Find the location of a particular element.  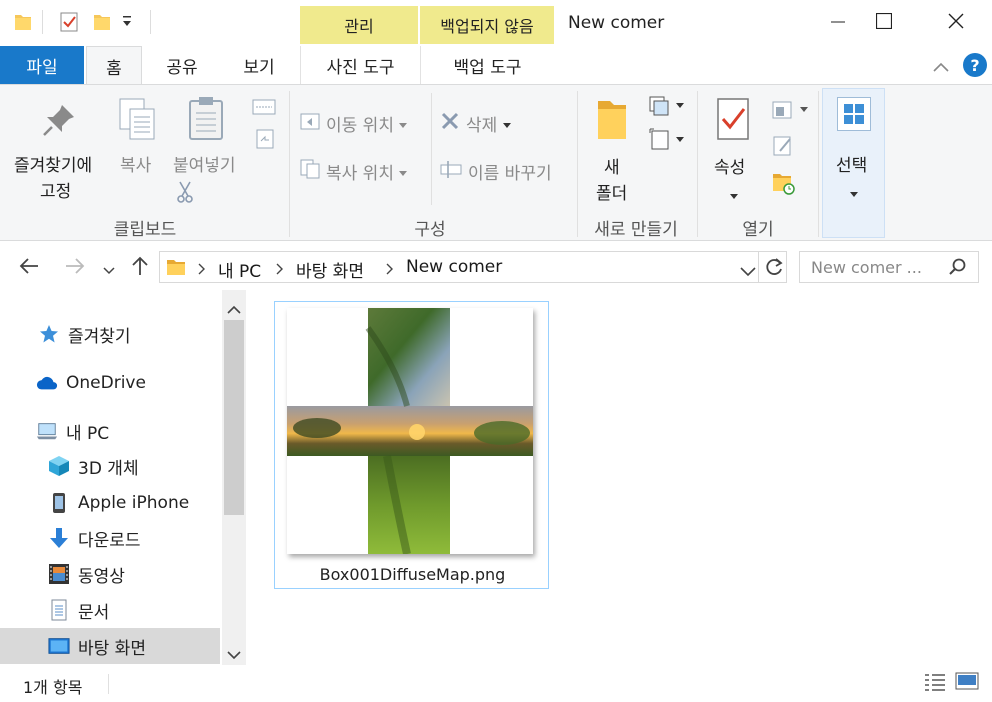

minimize-button is located at coordinates (838, 23).